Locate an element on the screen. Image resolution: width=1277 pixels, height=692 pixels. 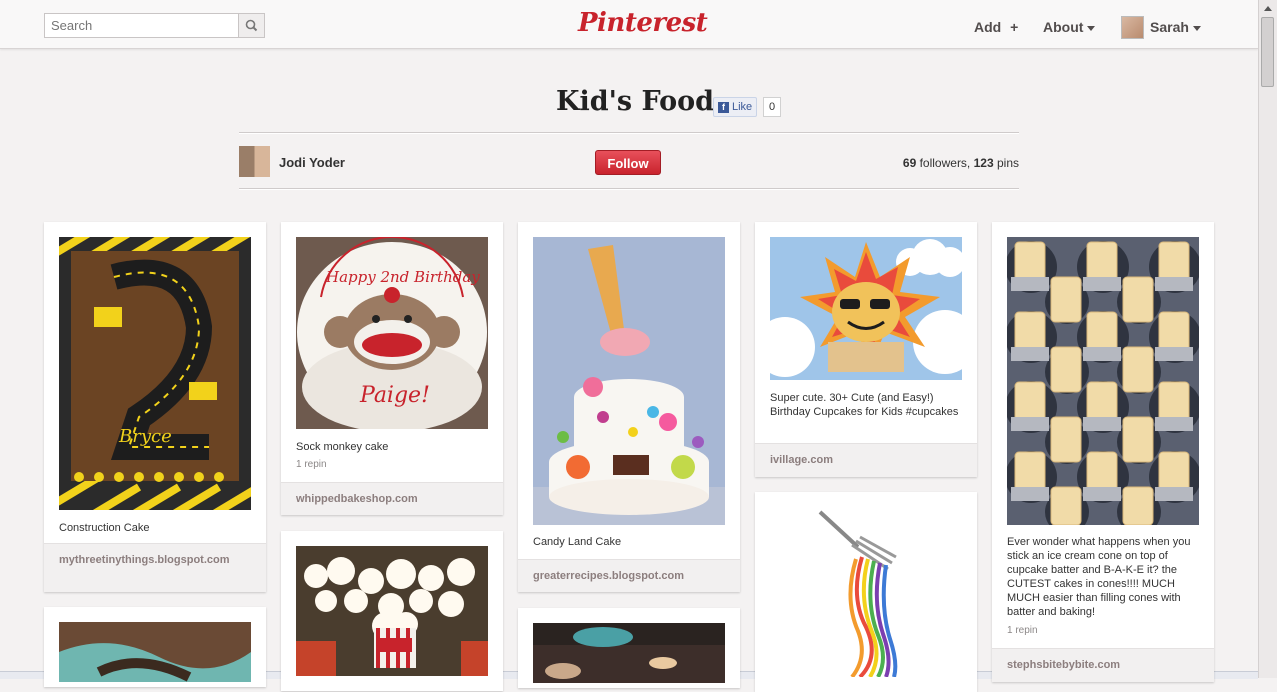
pin-source: stephsbitebybite.com is located at coordinates (1103, 665).